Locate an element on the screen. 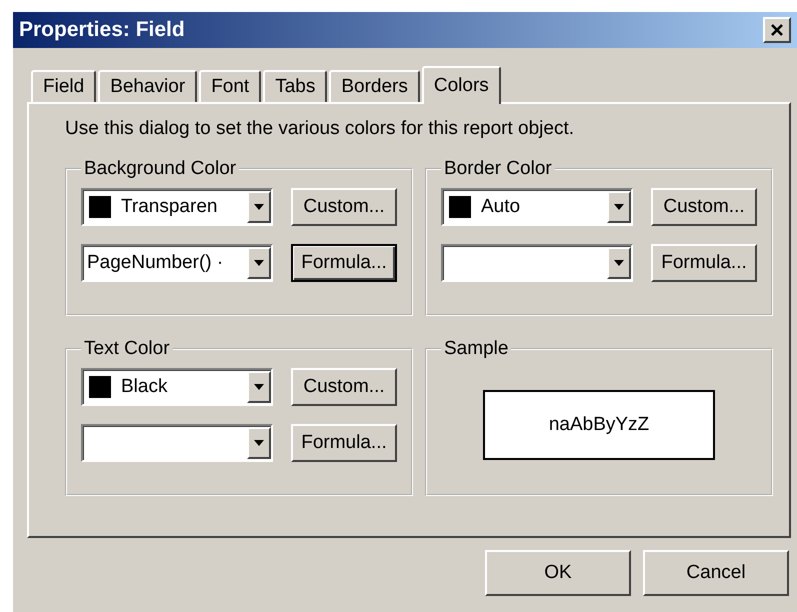 The image size is (797, 612). group-title: Border Color is located at coordinates (498, 169).